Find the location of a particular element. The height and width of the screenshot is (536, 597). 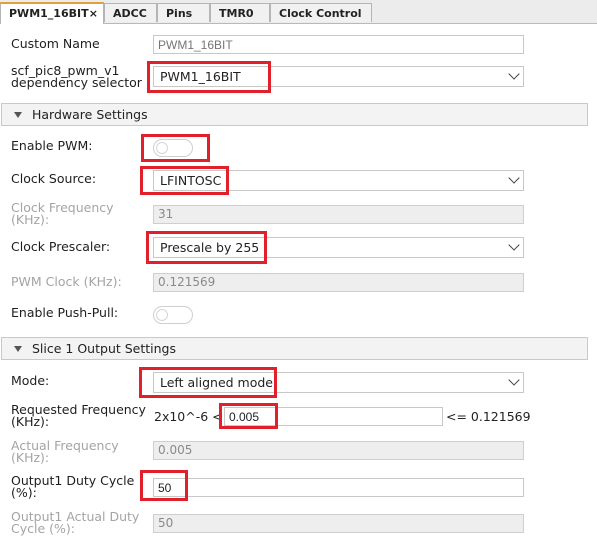

section-title: Hardware Settings is located at coordinates (90, 114).